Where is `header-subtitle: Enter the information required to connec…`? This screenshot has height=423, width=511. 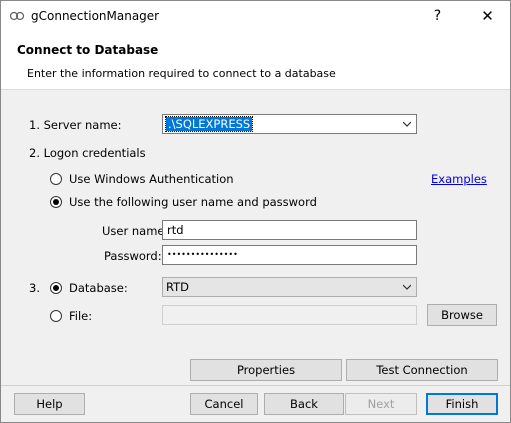
header-subtitle: Enter the information required to connec… is located at coordinates (181, 73).